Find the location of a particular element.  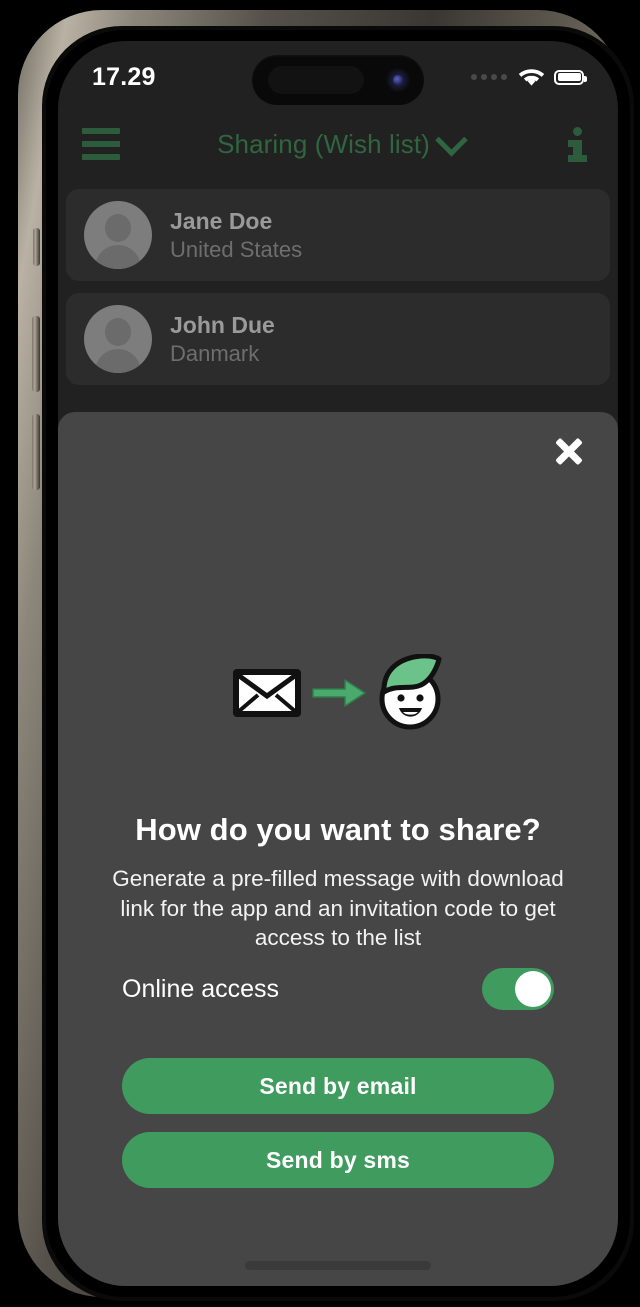

status-bar-clock: 17.29 is located at coordinates (124, 76).